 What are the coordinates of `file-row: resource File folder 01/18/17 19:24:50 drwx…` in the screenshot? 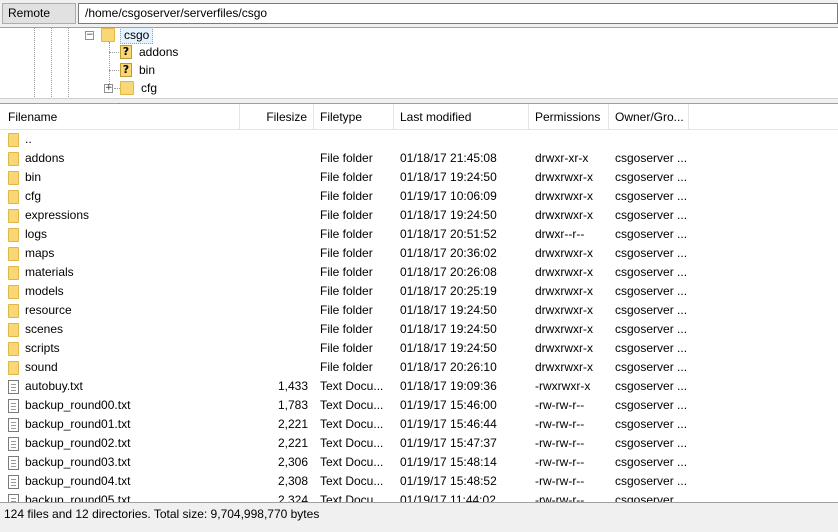 It's located at (419, 310).